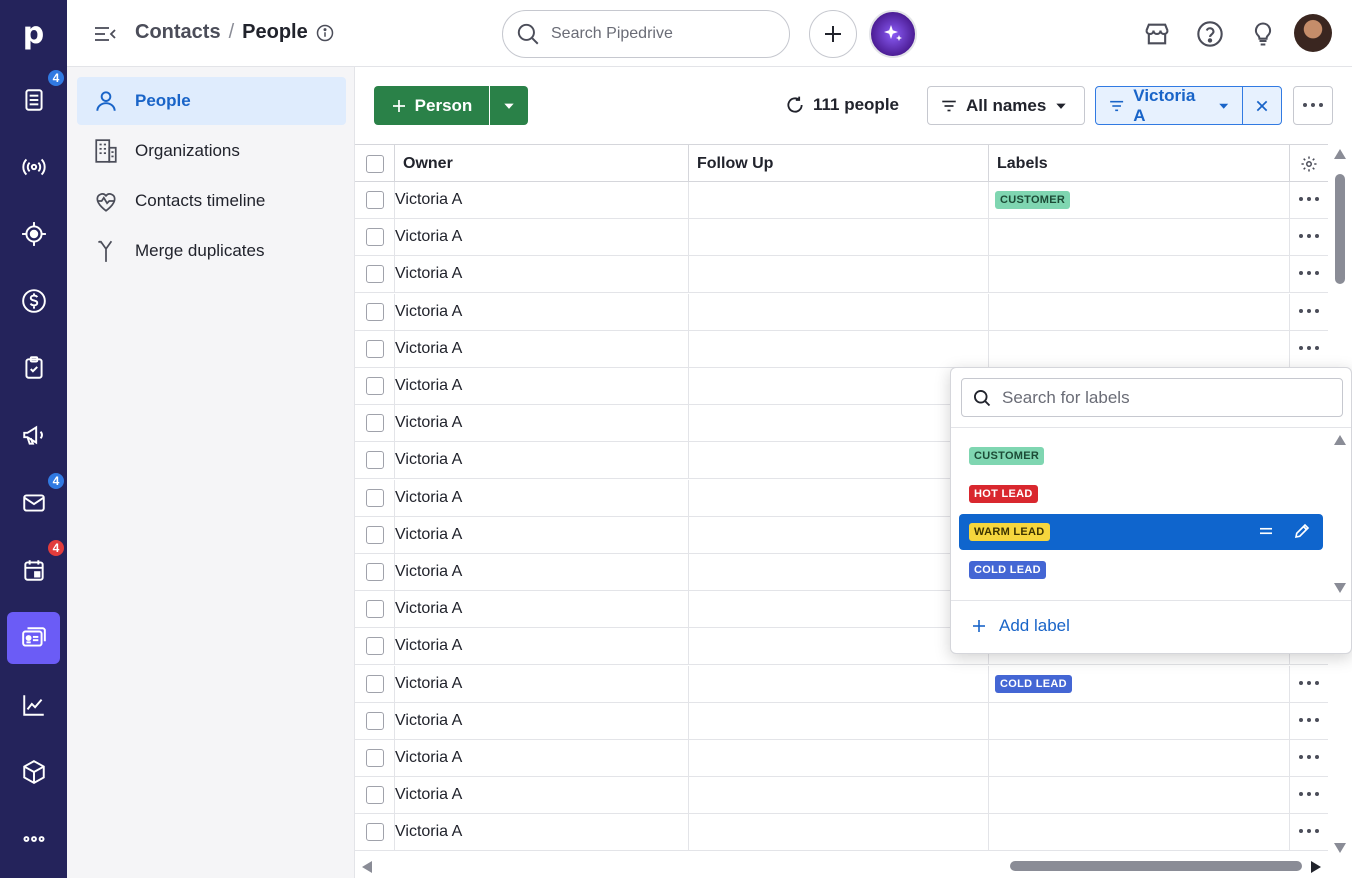 This screenshot has width=1352, height=878. I want to click on scroll-right-icon, so click(1316, 867).